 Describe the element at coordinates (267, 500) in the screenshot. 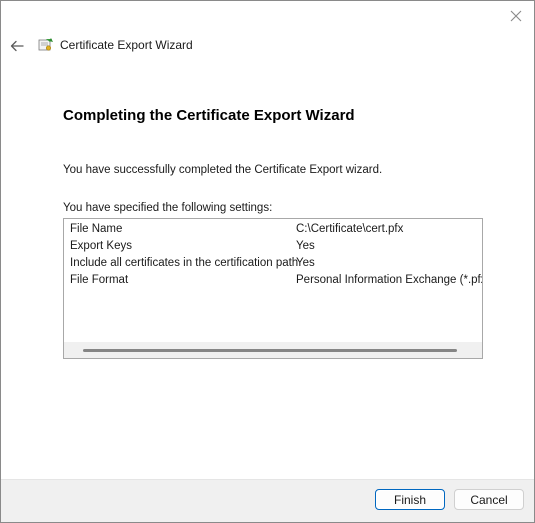

I see `wizard-footer: Finish Cancel` at that location.